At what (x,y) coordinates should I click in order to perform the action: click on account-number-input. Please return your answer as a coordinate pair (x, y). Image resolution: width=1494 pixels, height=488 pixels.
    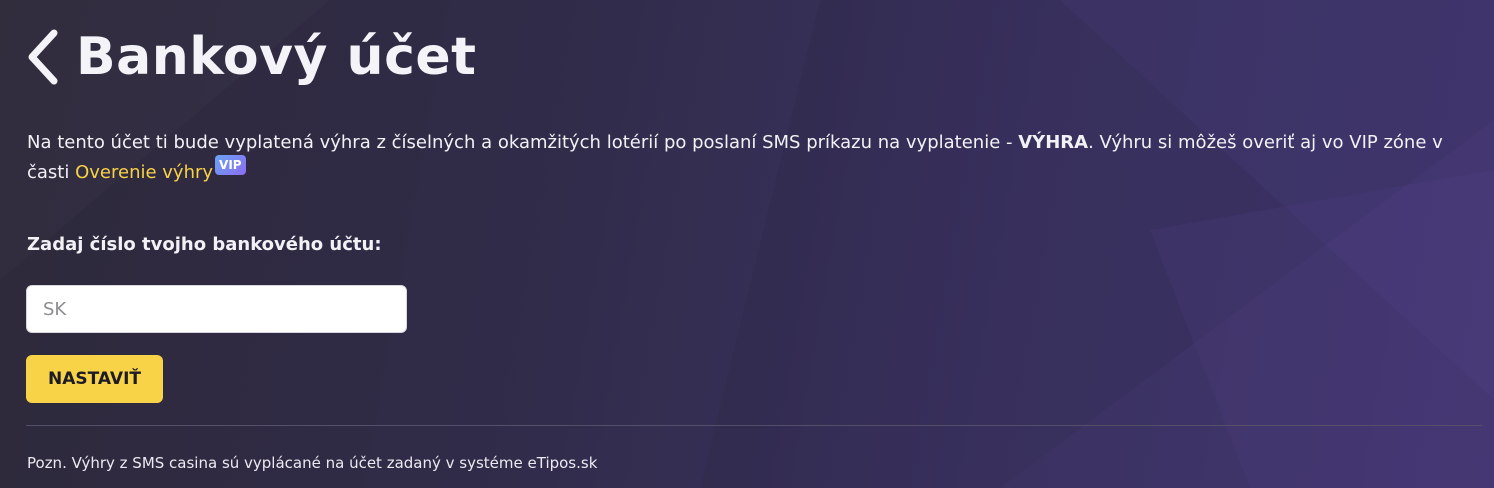
    Looking at the image, I should click on (216, 309).